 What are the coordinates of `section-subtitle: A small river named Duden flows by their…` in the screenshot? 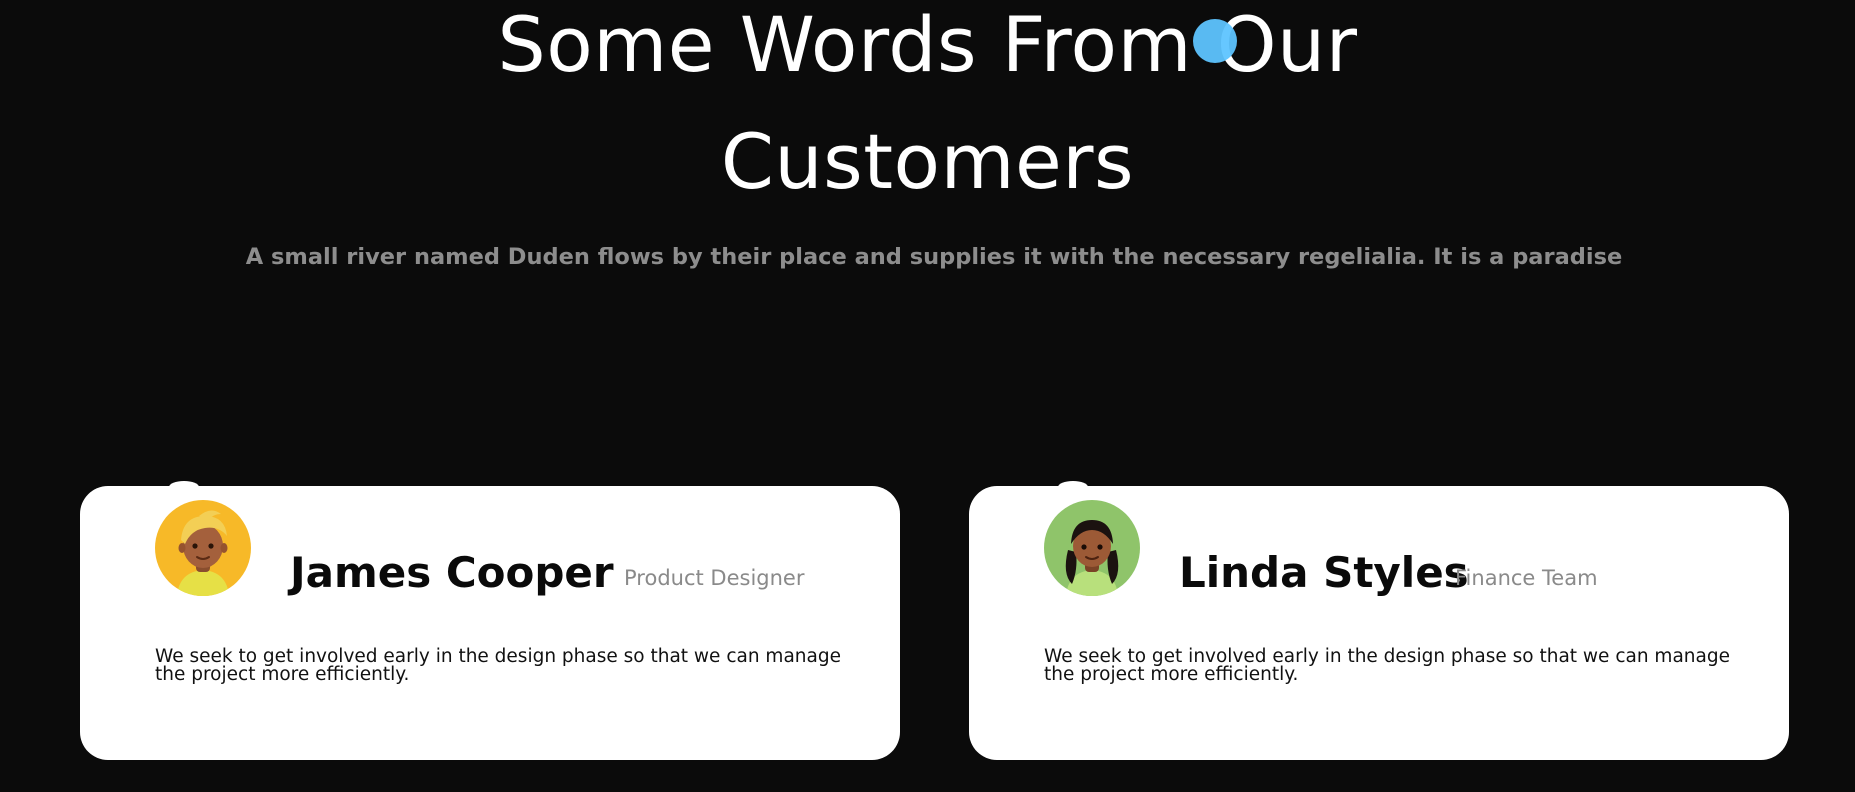 It's located at (934, 257).